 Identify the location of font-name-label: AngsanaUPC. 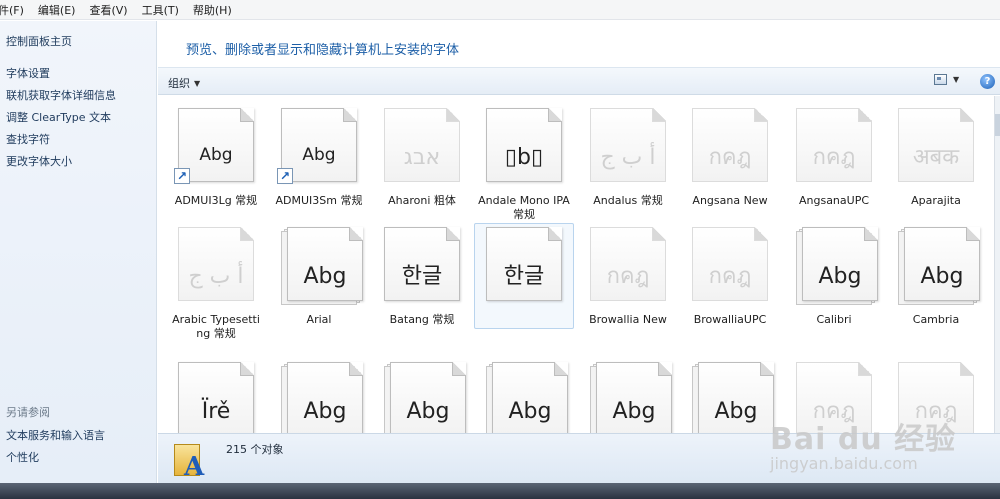
(834, 200).